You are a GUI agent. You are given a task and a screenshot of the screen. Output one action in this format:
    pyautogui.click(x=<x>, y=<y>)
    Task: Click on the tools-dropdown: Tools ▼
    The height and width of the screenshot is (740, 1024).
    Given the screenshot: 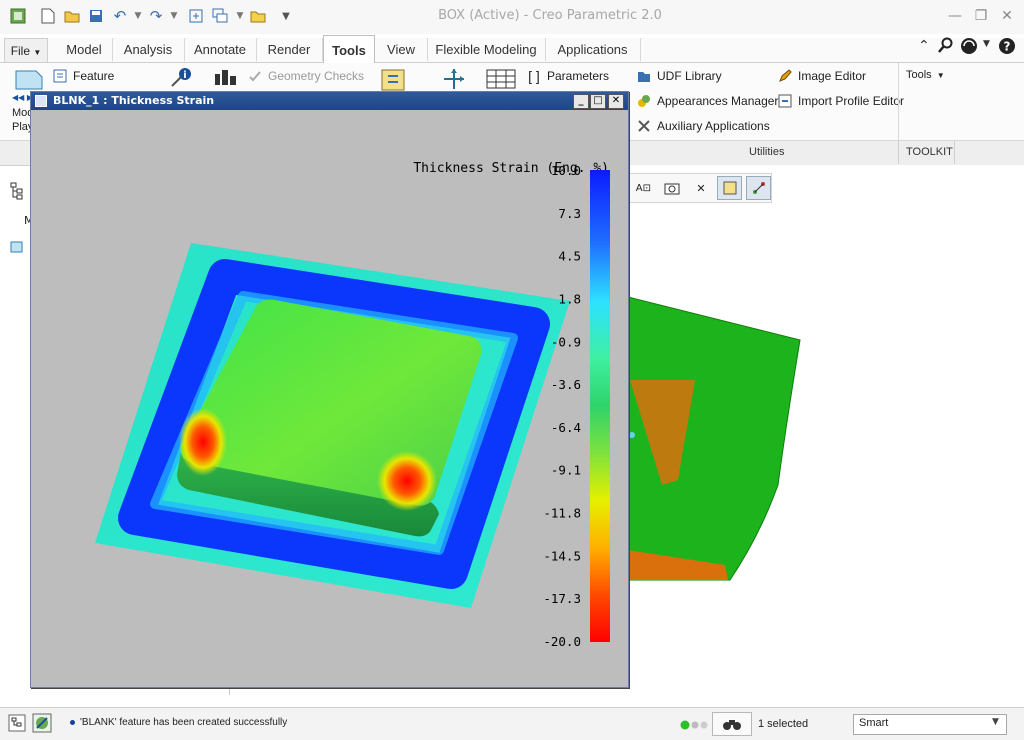 What is the action you would take?
    pyautogui.click(x=925, y=75)
    